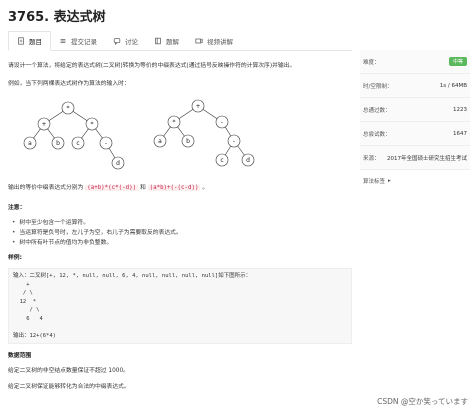 Image resolution: width=474 pixels, height=413 pixels. Describe the element at coordinates (460, 133) in the screenshot. I see `attempts-value: 1647` at that location.